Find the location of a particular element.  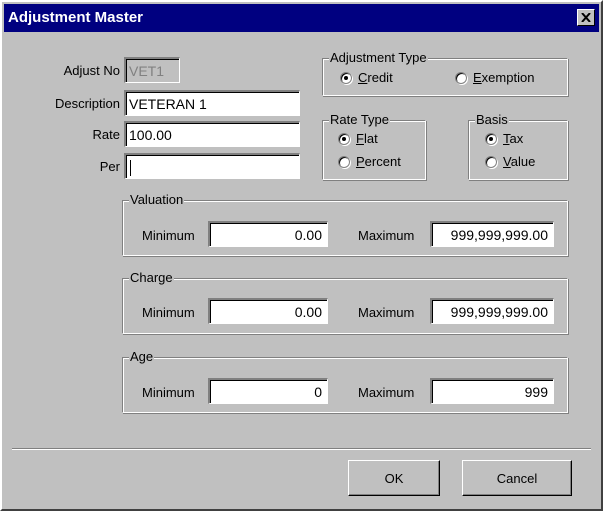

per-field is located at coordinates (212, 166).